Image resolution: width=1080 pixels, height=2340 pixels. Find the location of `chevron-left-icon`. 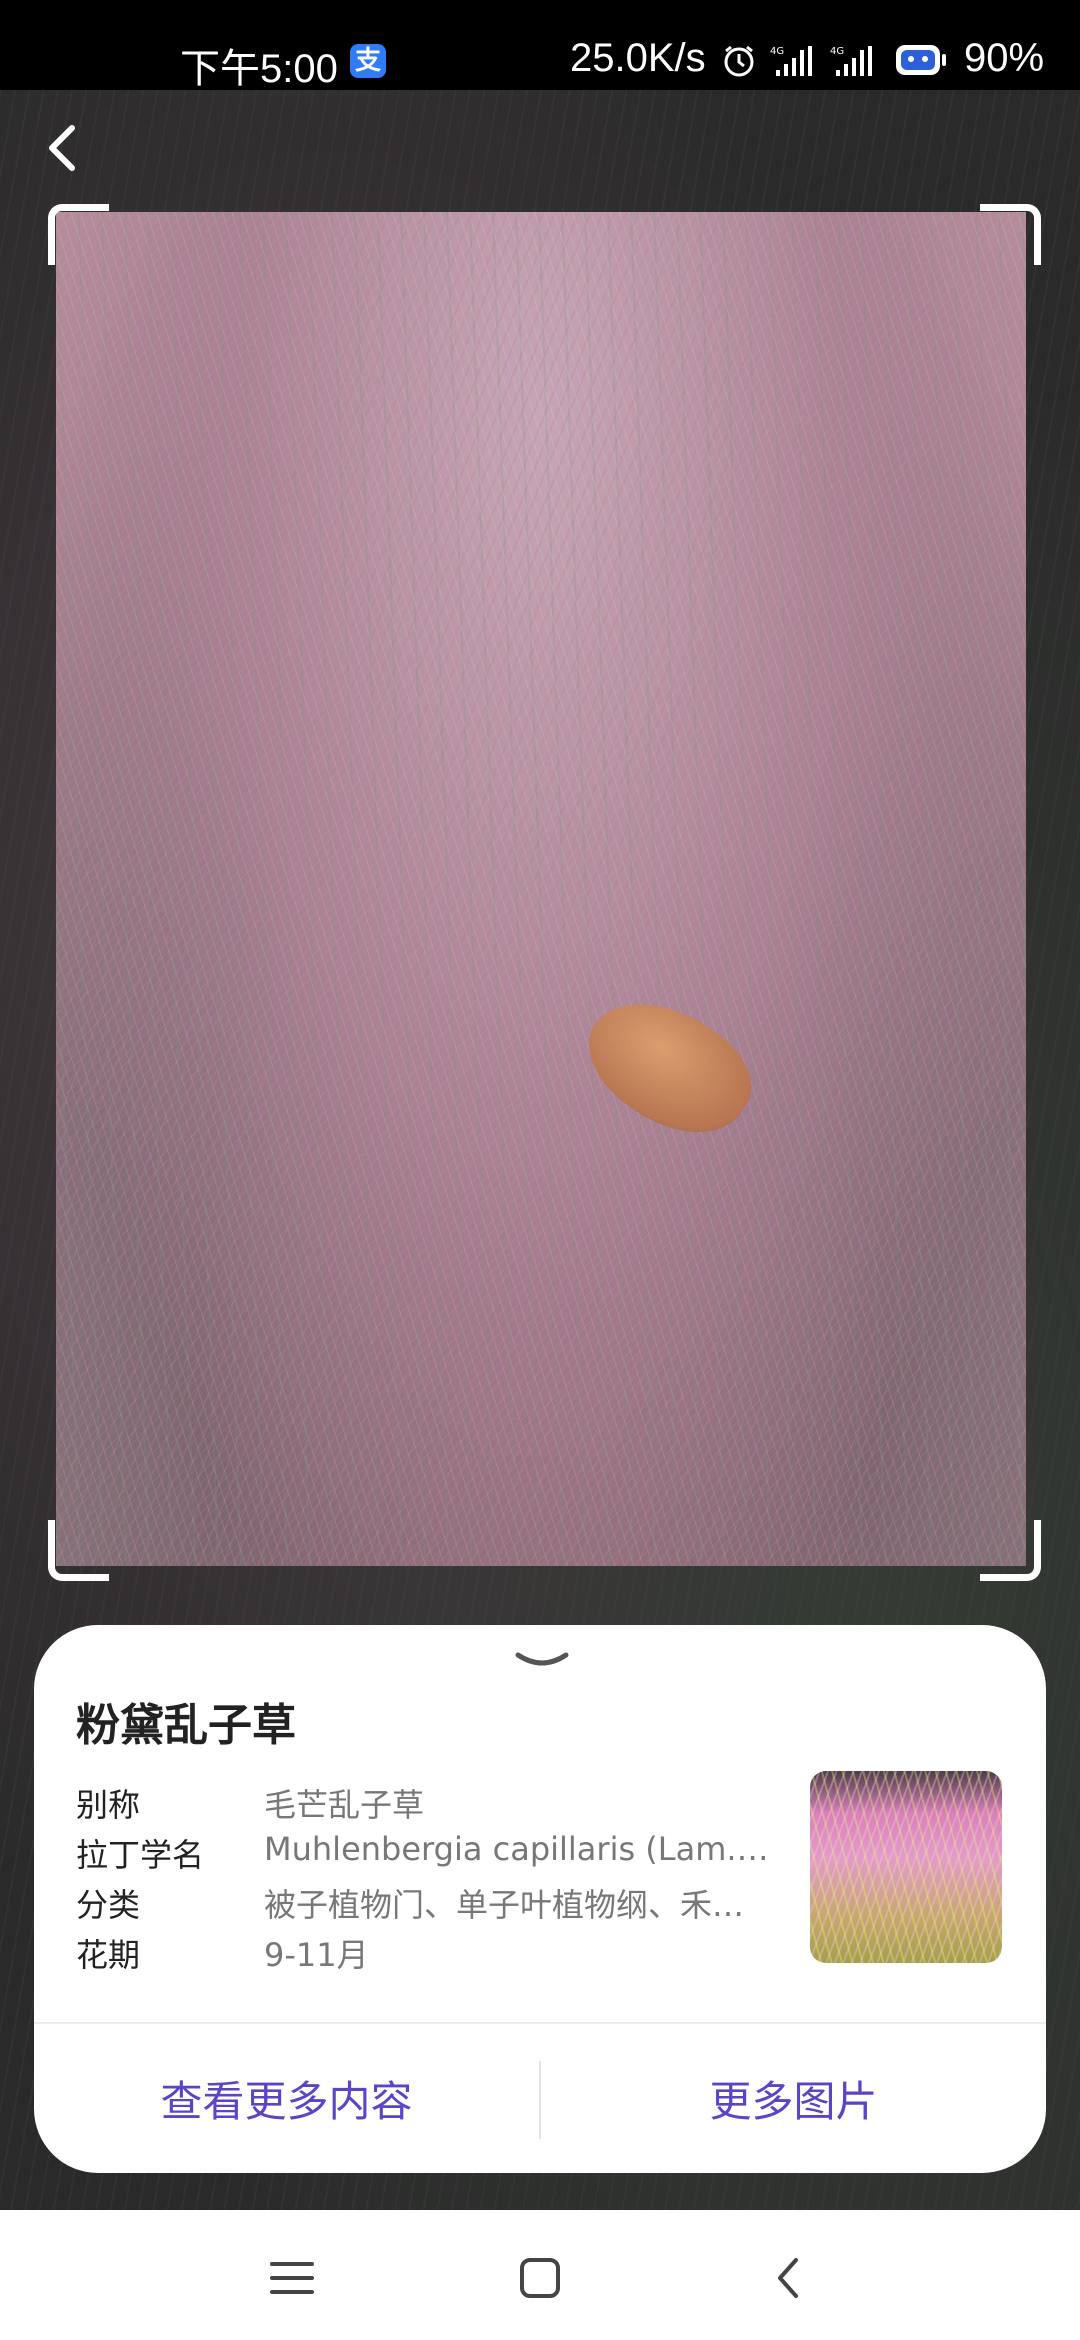

chevron-left-icon is located at coordinates (62, 148).